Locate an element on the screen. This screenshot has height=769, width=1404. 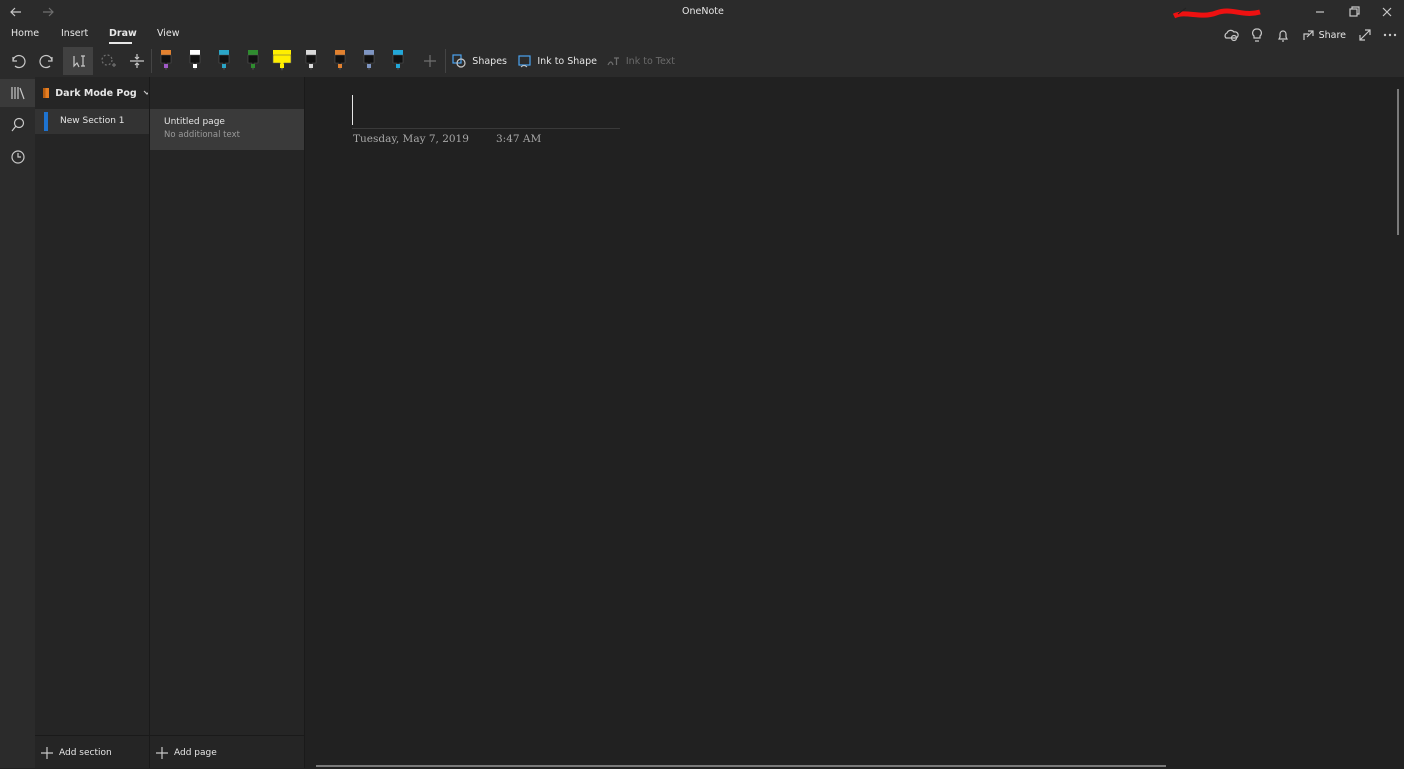
ellipsis-icon is located at coordinates (1390, 35).